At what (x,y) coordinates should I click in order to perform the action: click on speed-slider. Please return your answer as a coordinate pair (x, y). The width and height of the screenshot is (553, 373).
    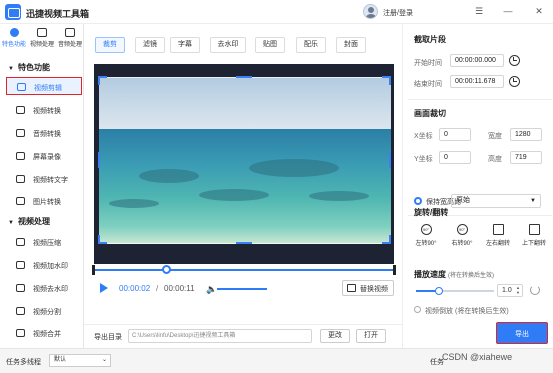
    Looking at the image, I should click on (455, 291).